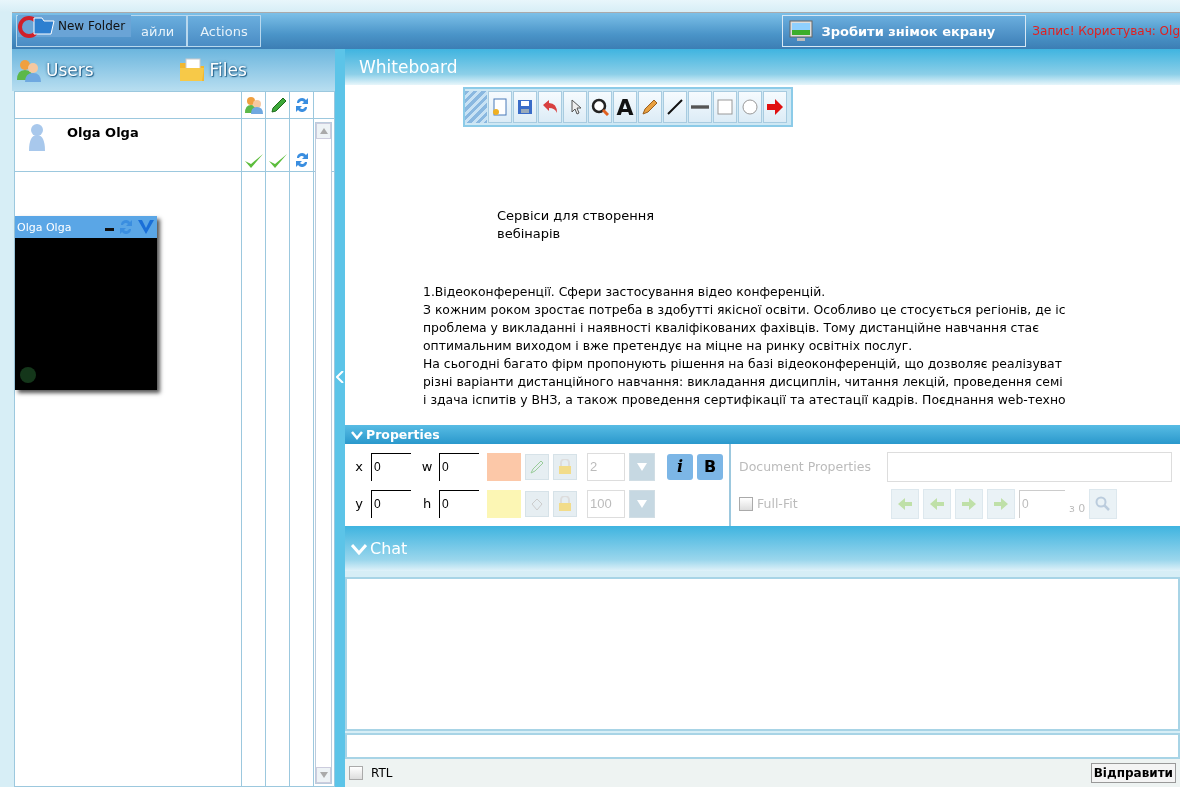 This screenshot has height=787, width=1180. I want to click on folder-icon, so click(191, 70).